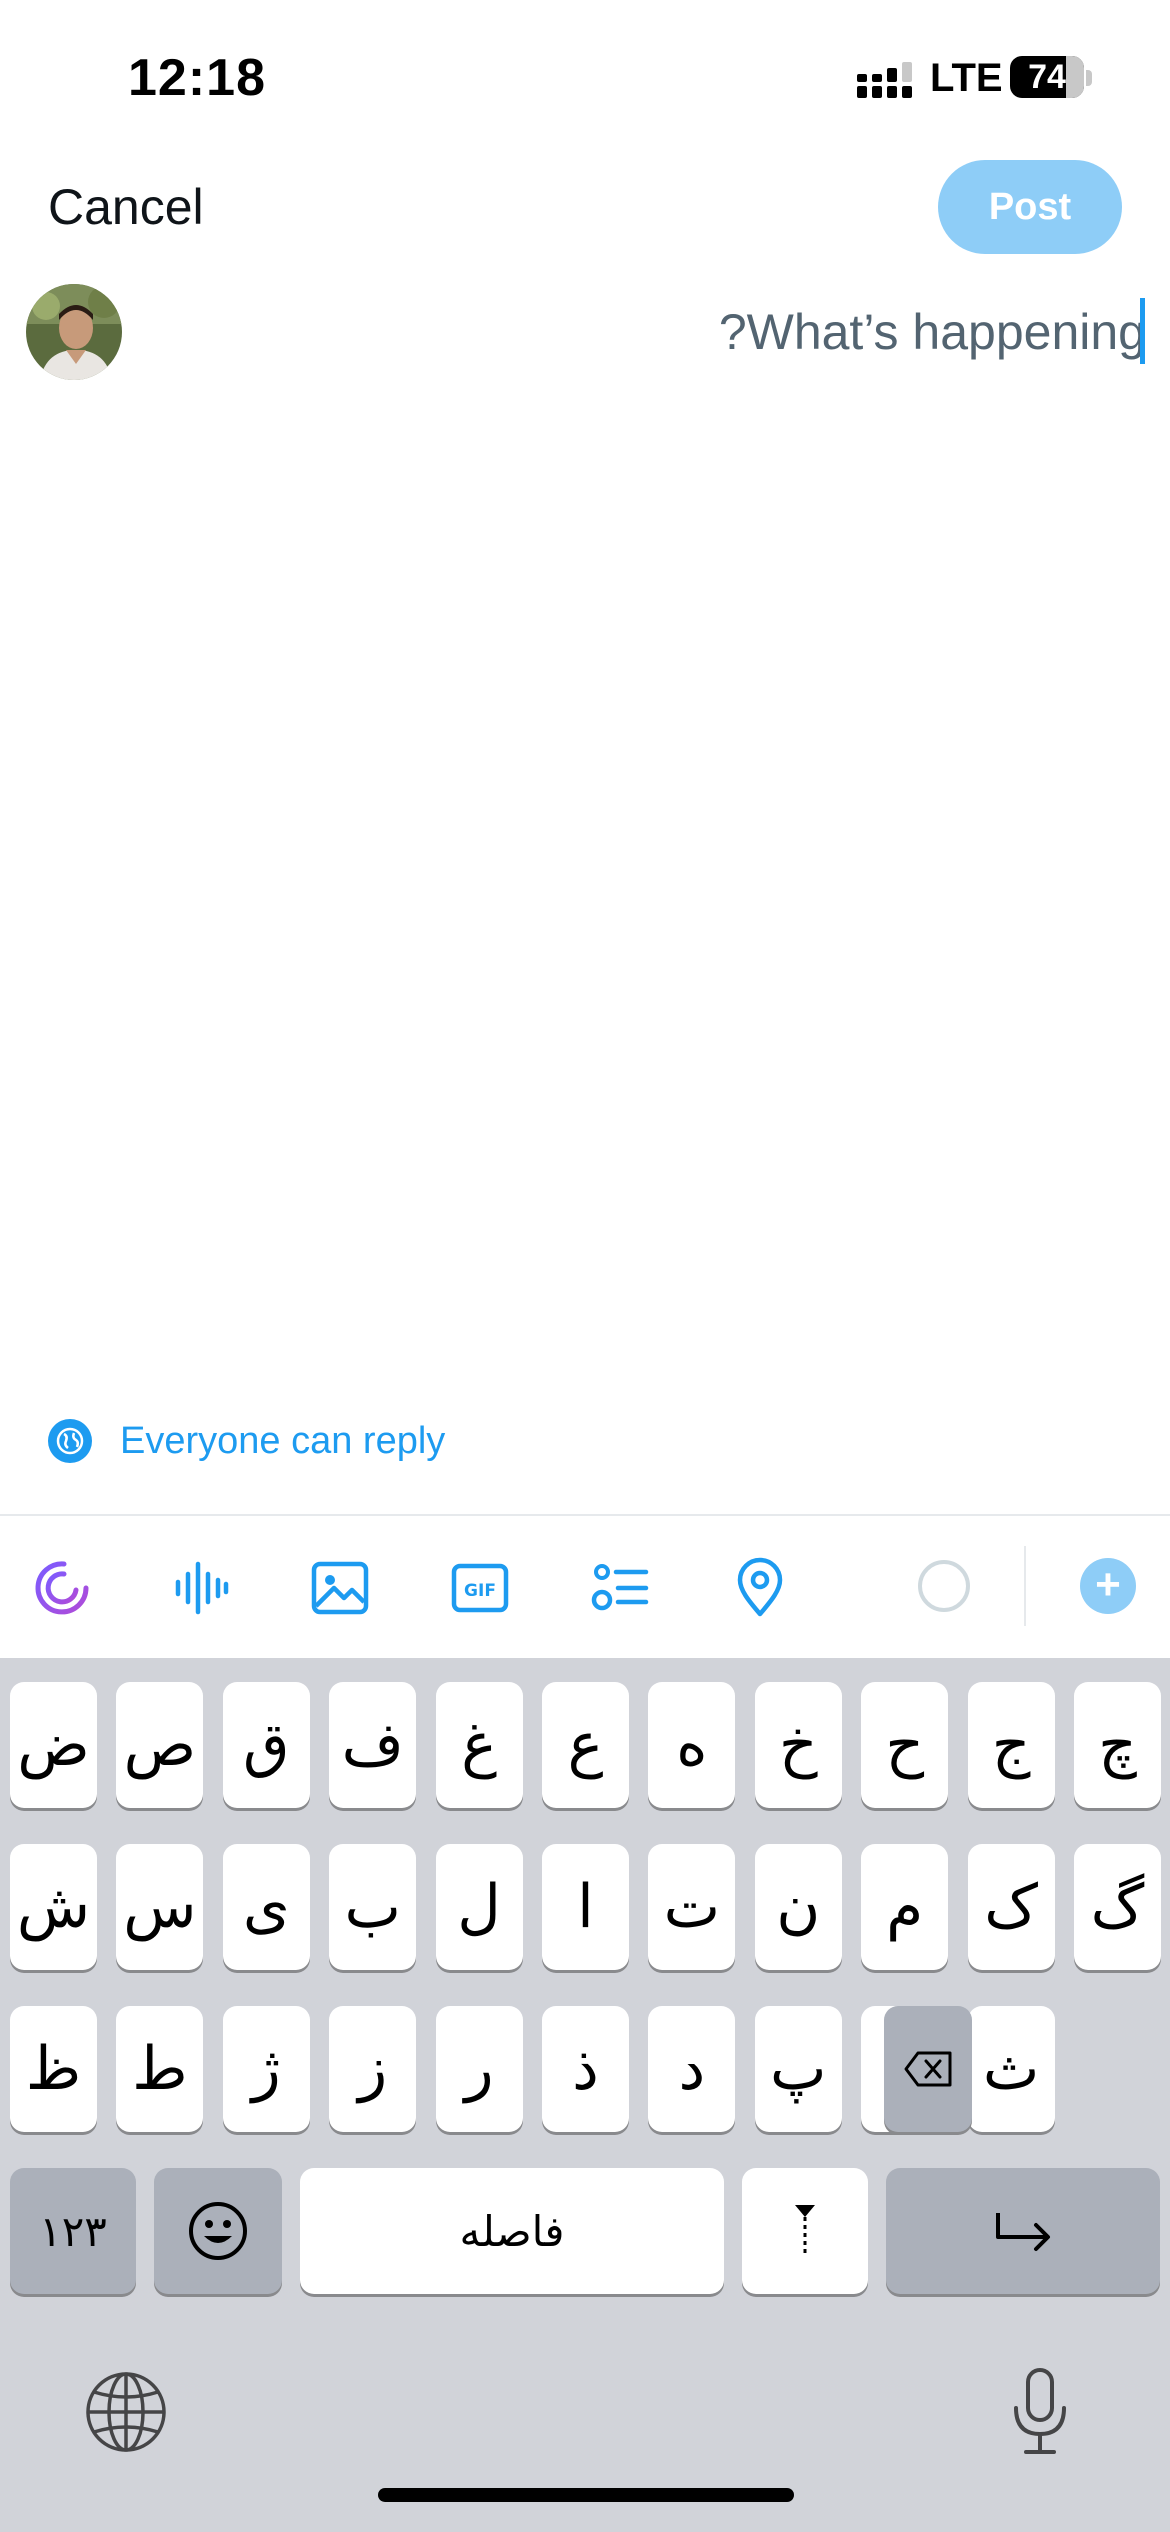  What do you see at coordinates (512, 2231) in the screenshot?
I see `space-key: فاصله` at bounding box center [512, 2231].